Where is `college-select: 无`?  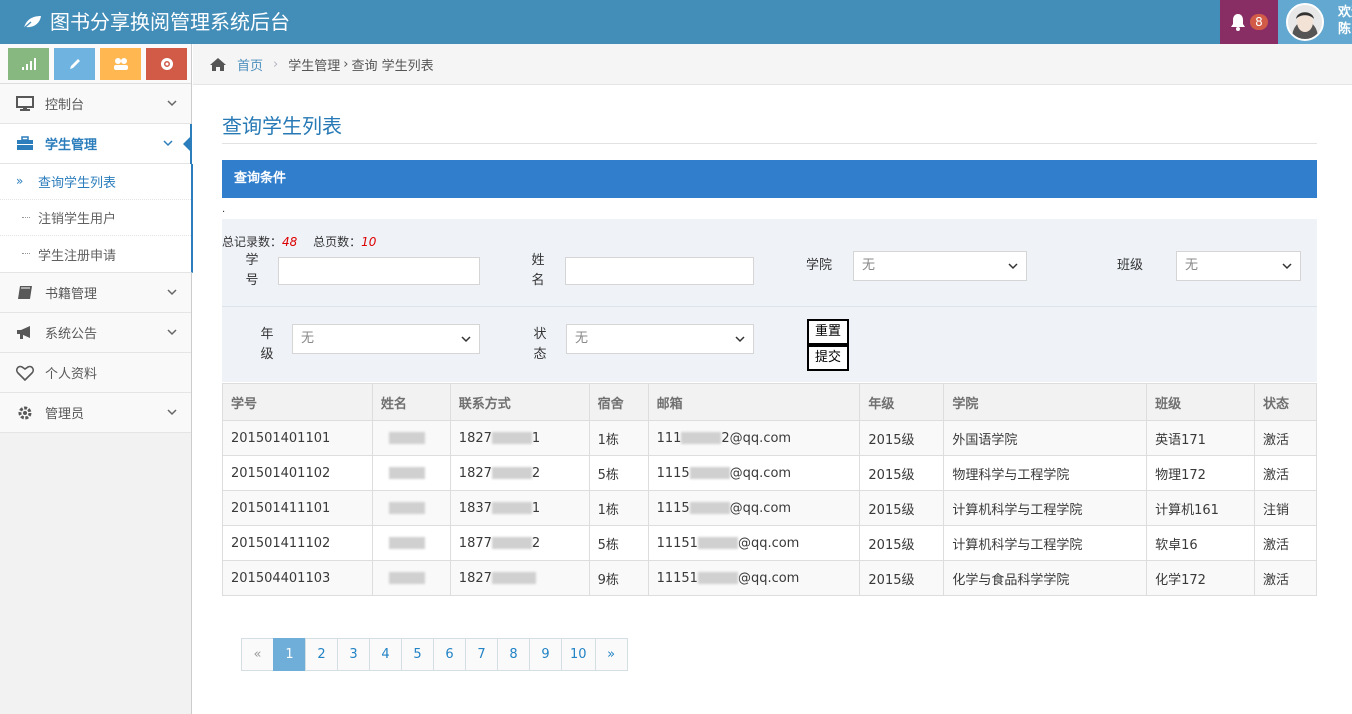 college-select: 无 is located at coordinates (940, 266).